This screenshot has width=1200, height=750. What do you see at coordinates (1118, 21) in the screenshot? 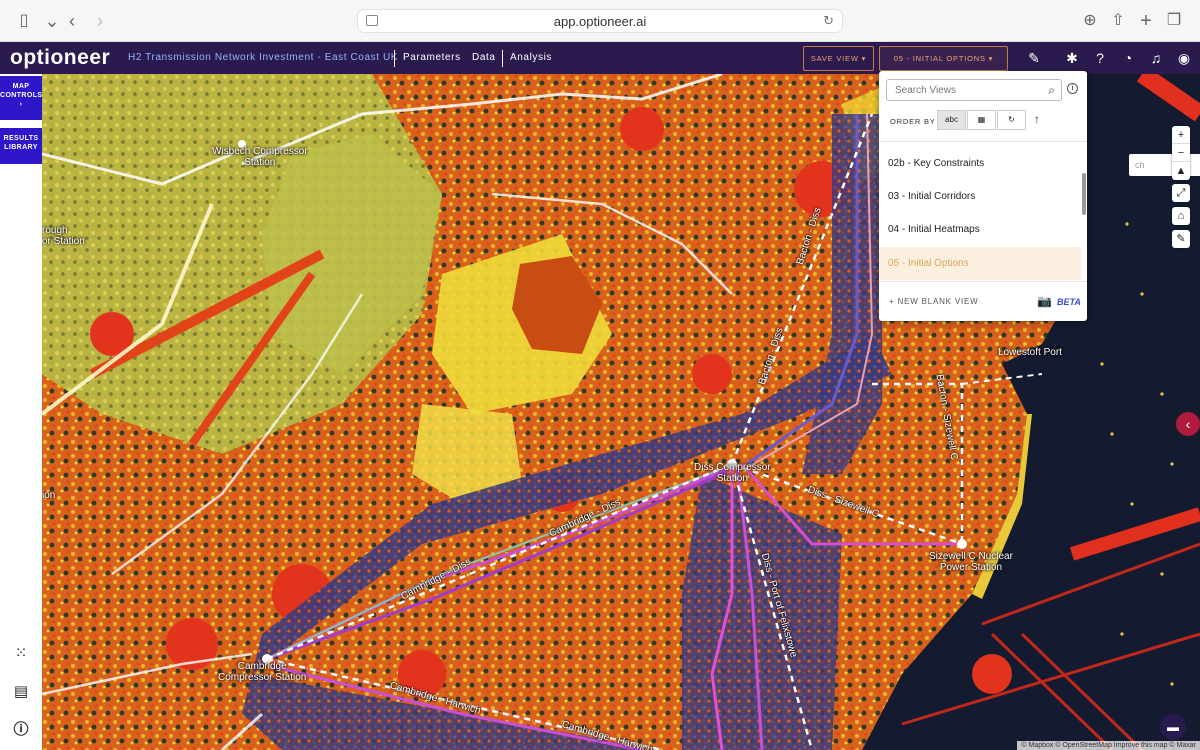
I see `share-icon: ⇧` at bounding box center [1118, 21].